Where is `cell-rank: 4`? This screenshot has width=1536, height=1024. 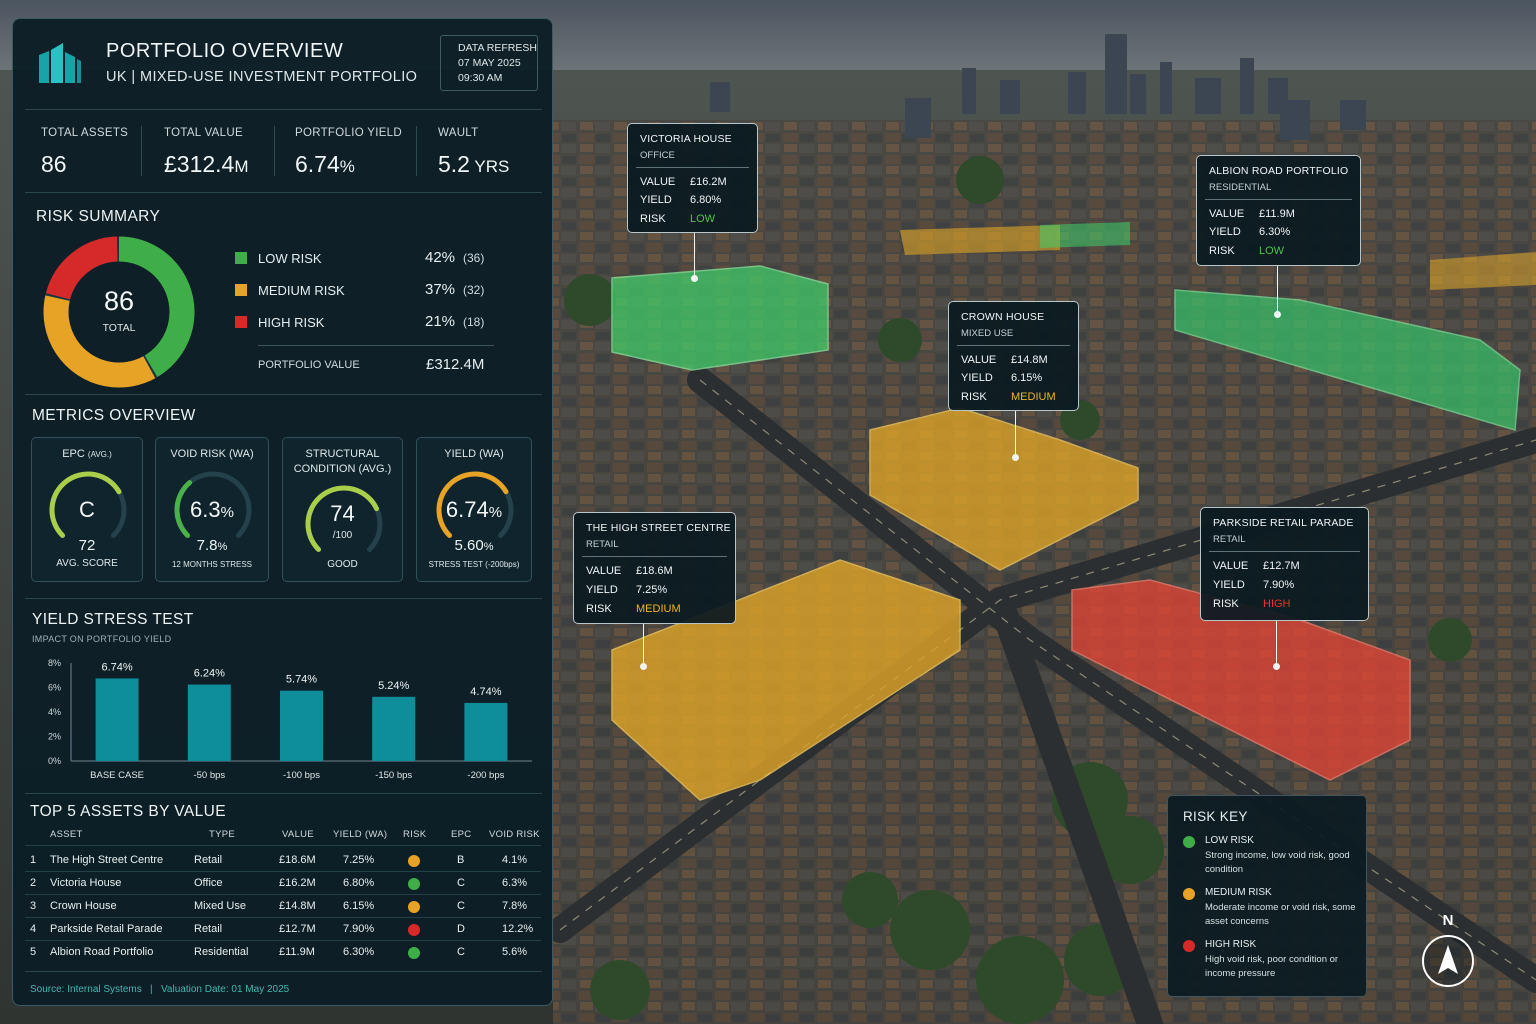 cell-rank: 4 is located at coordinates (33, 929).